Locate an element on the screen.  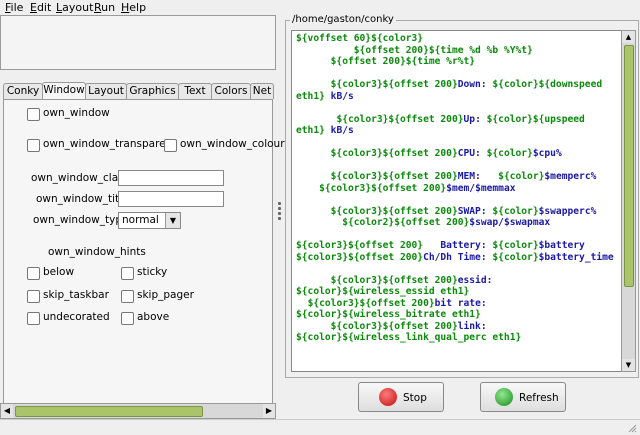
hint-skip-taskbar-label: skip_taskbar is located at coordinates (76, 295).